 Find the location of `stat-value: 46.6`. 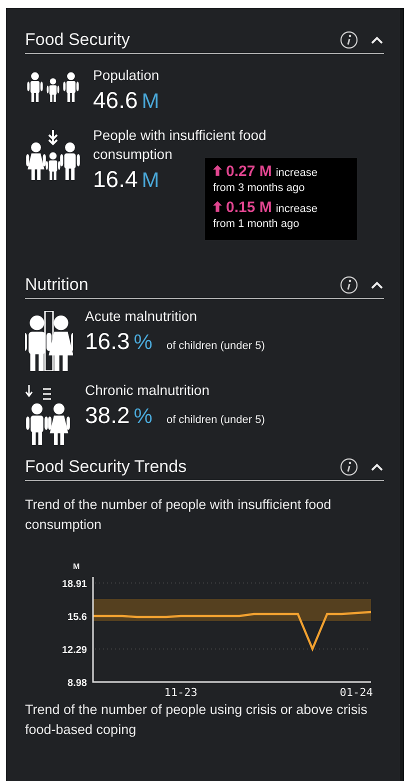

stat-value: 46.6 is located at coordinates (115, 100).